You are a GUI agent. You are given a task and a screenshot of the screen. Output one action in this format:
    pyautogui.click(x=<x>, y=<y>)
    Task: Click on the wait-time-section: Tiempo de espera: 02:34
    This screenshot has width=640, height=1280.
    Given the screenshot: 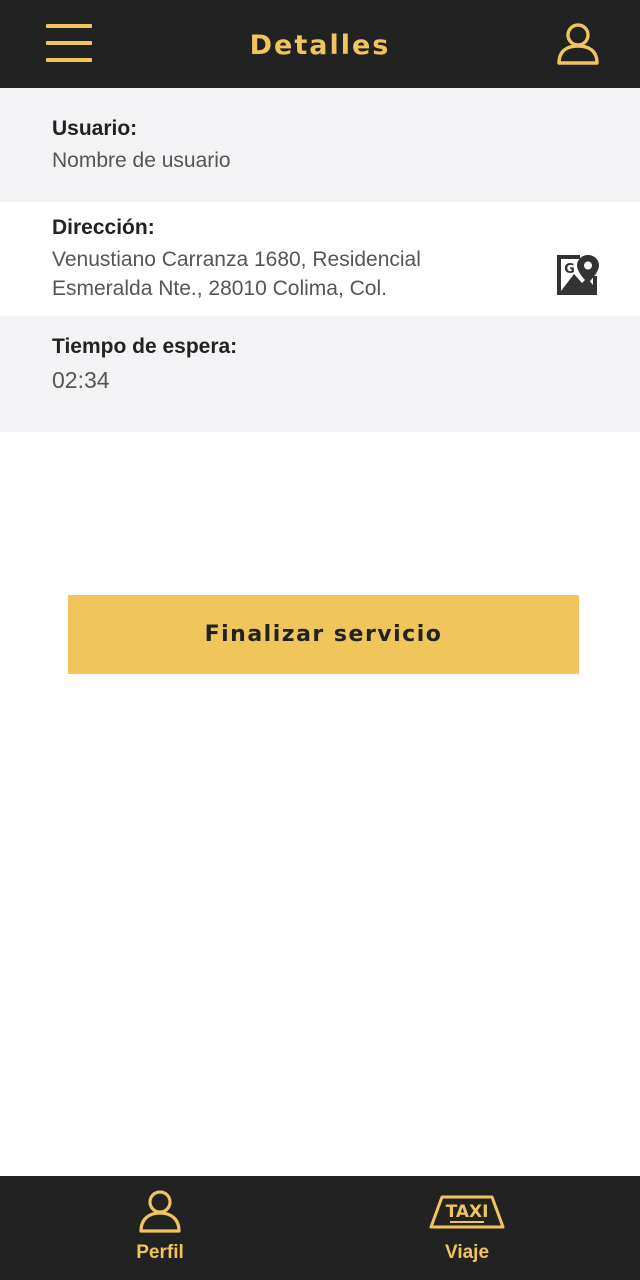 What is the action you would take?
    pyautogui.click(x=320, y=374)
    